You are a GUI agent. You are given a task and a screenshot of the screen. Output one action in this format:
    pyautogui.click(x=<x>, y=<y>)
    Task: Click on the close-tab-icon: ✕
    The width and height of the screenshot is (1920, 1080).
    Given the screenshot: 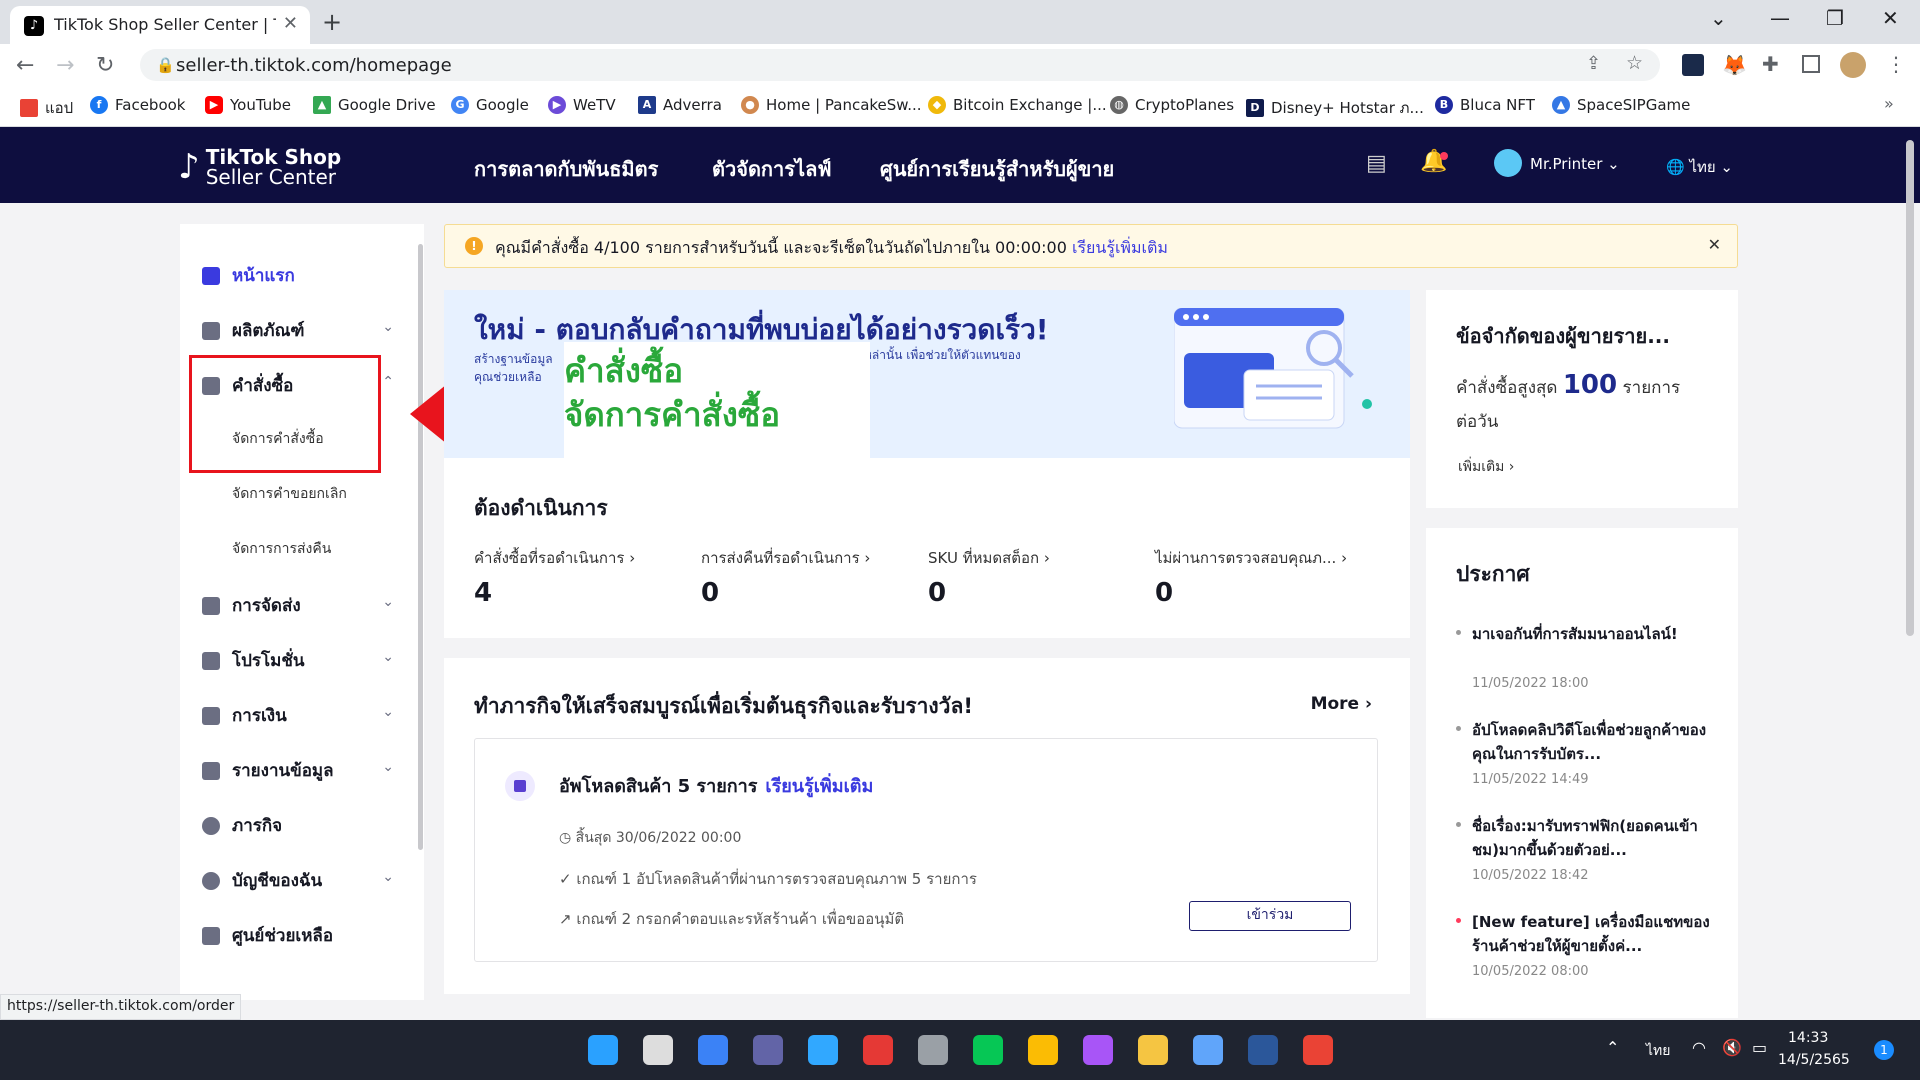 What is the action you would take?
    pyautogui.click(x=290, y=23)
    